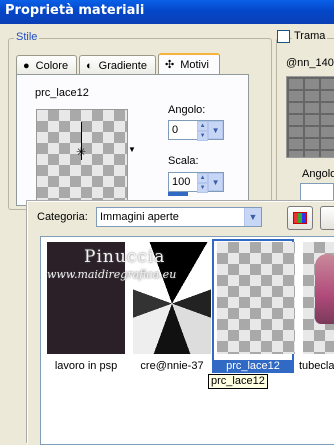 Image resolution: width=334 pixels, height=445 pixels. I want to click on angle-stepper: 0 ▲ ▼ ▼, so click(196, 130).